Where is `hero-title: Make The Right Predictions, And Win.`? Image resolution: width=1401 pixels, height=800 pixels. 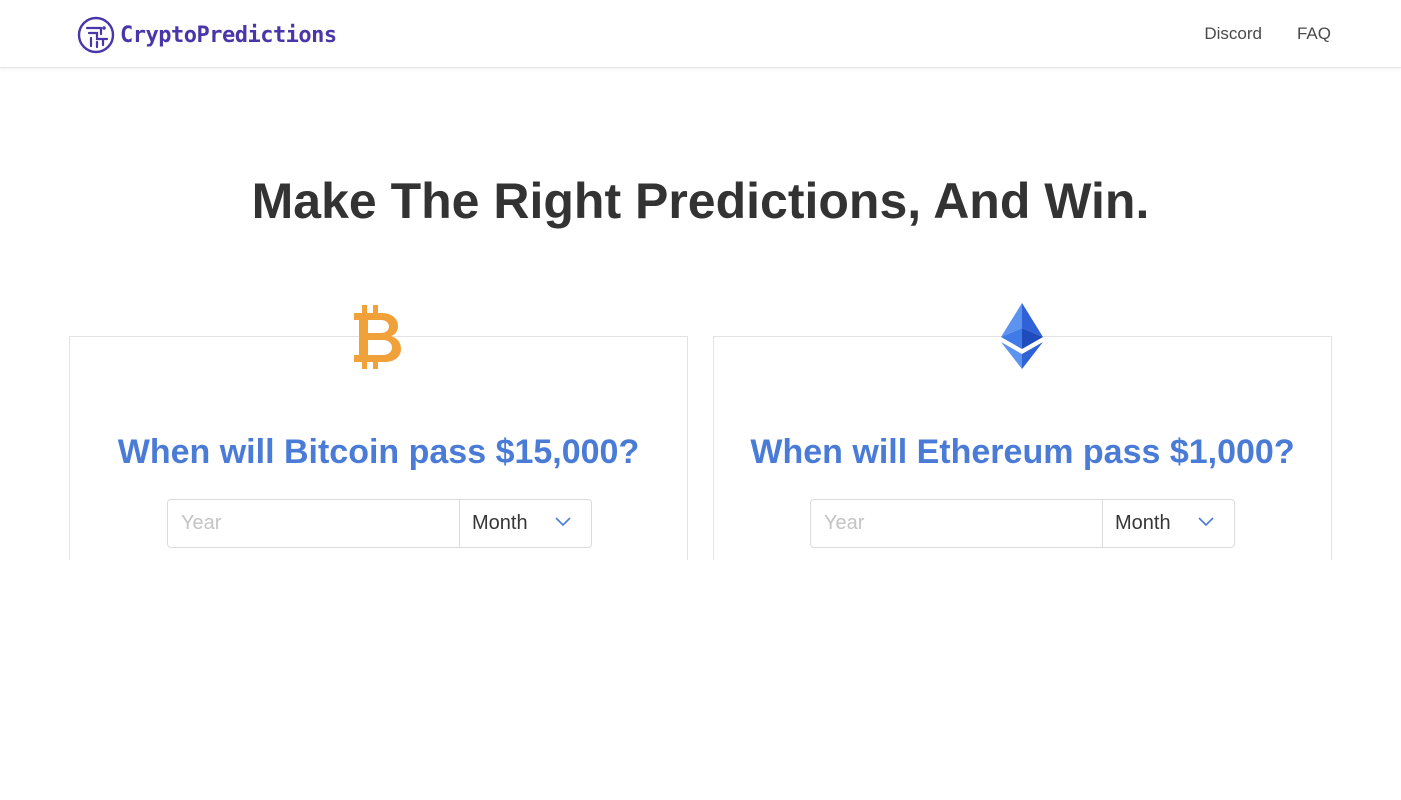
hero-title: Make The Right Predictions, And Win. is located at coordinates (700, 201).